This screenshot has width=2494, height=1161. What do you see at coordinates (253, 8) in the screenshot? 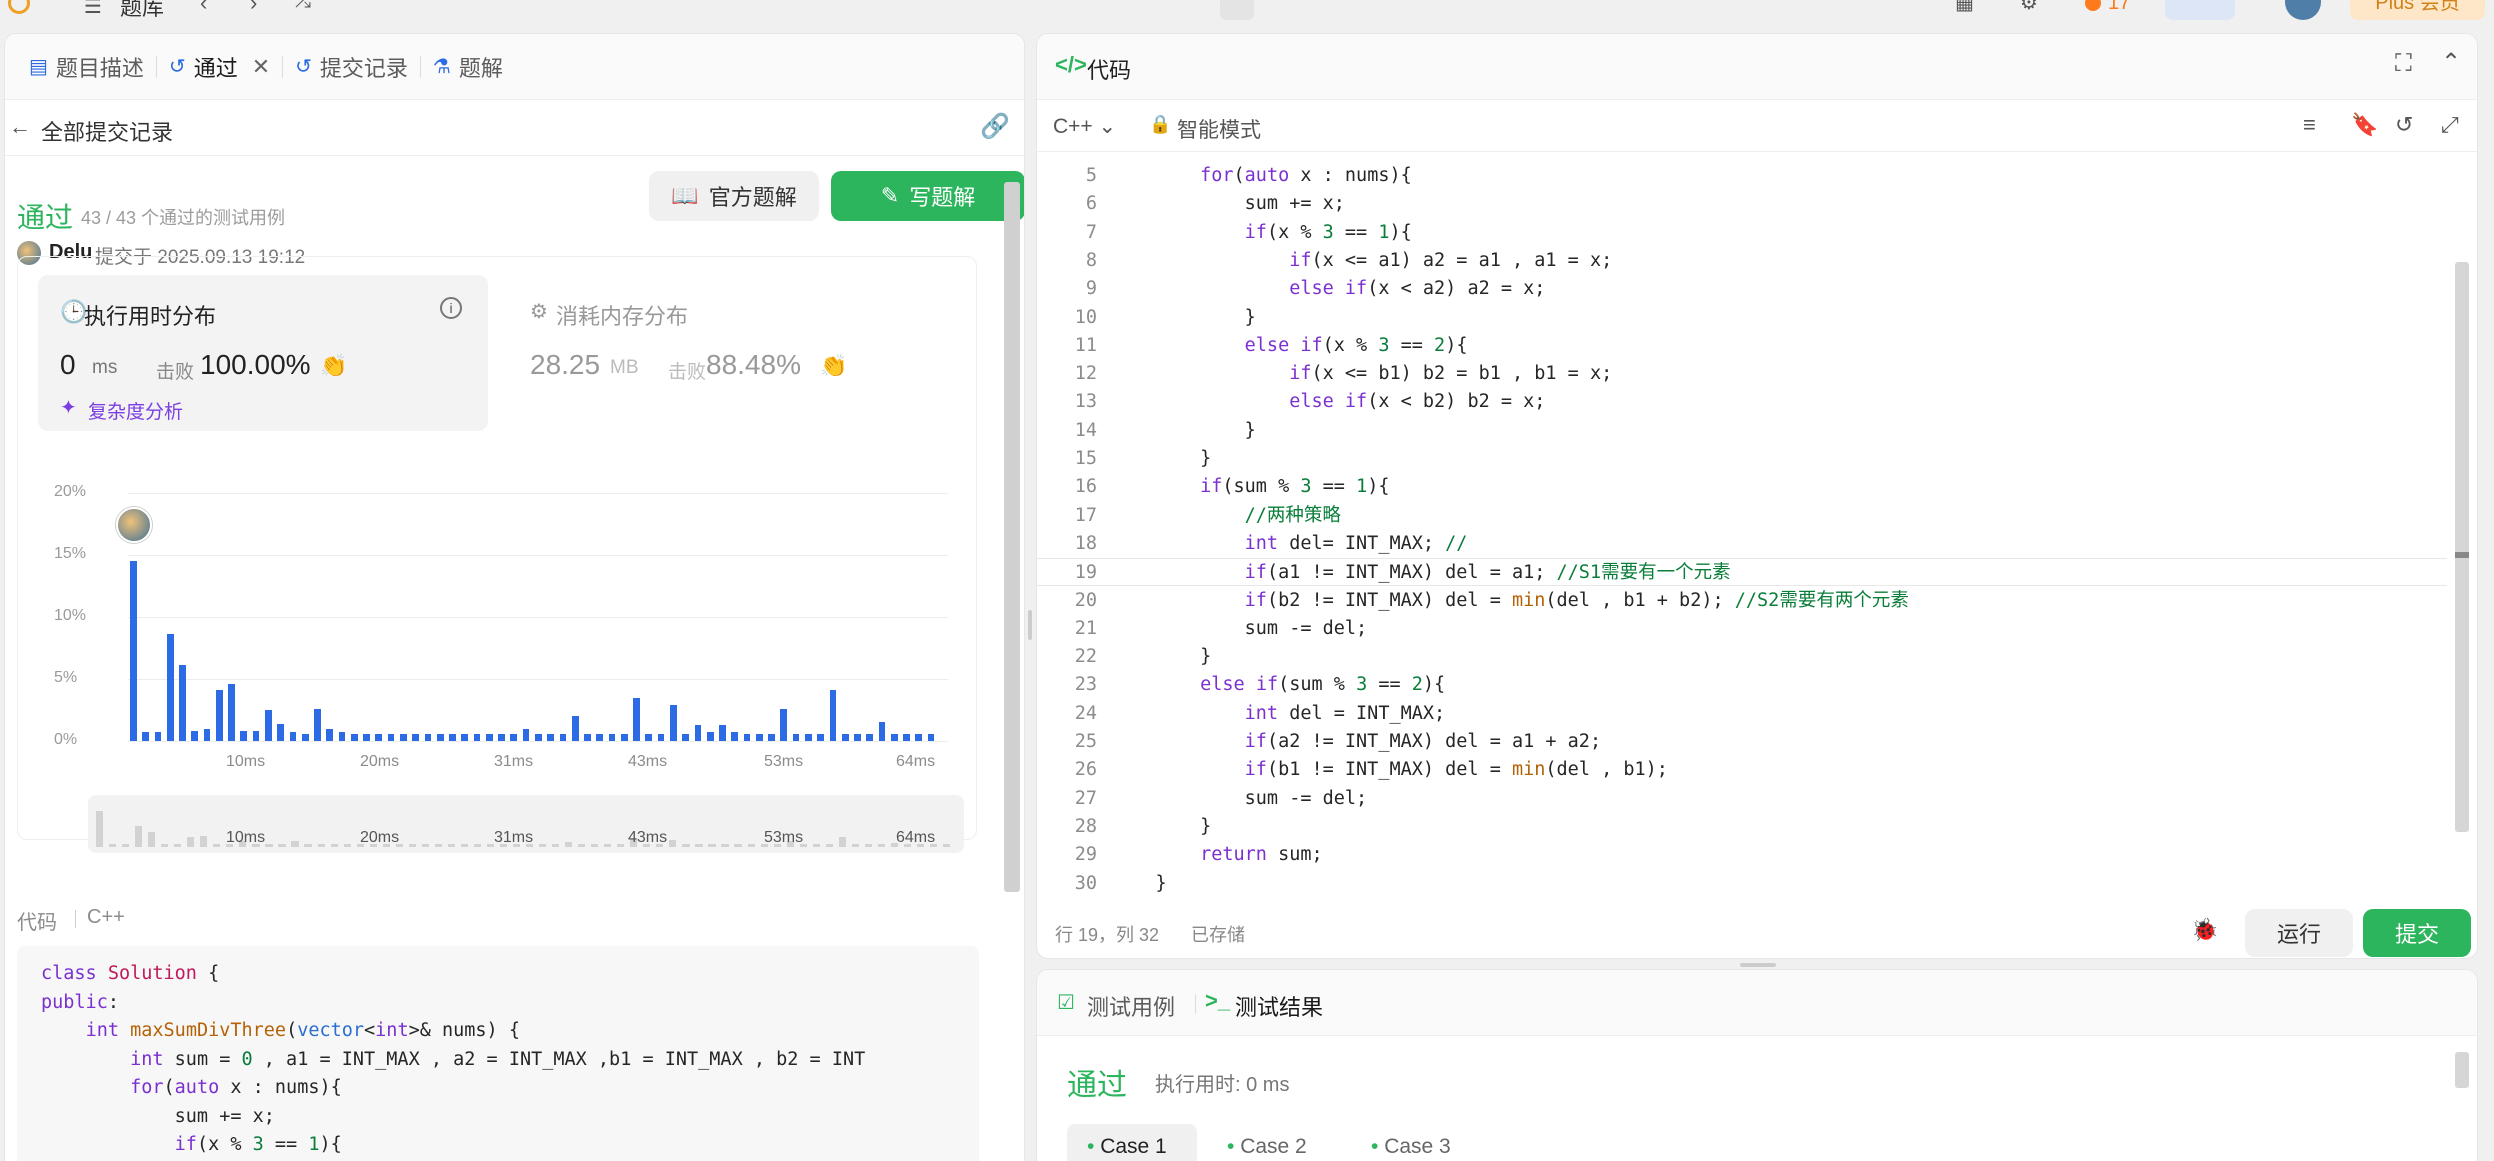
I see `next-icon: ›` at bounding box center [253, 8].